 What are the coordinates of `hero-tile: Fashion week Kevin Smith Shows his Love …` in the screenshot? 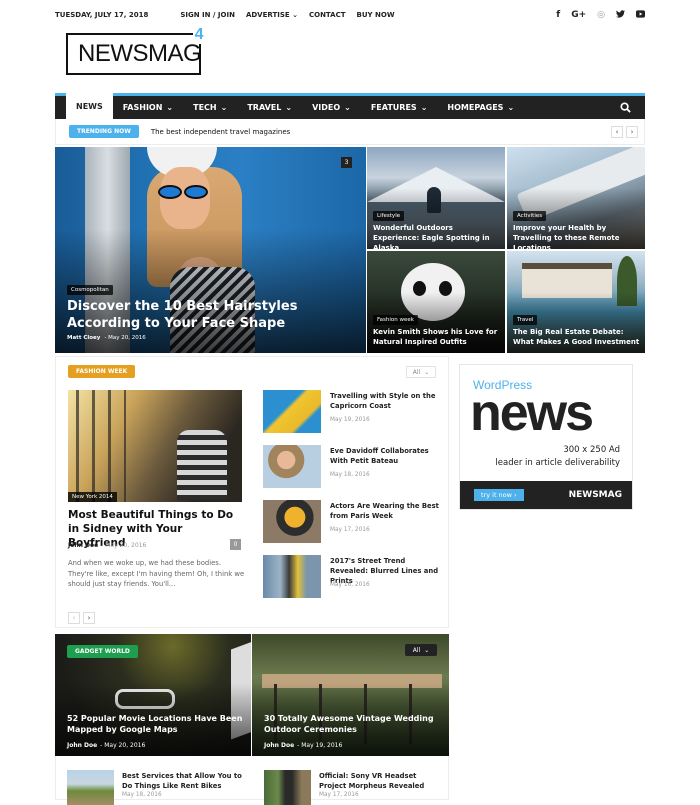 It's located at (436, 302).